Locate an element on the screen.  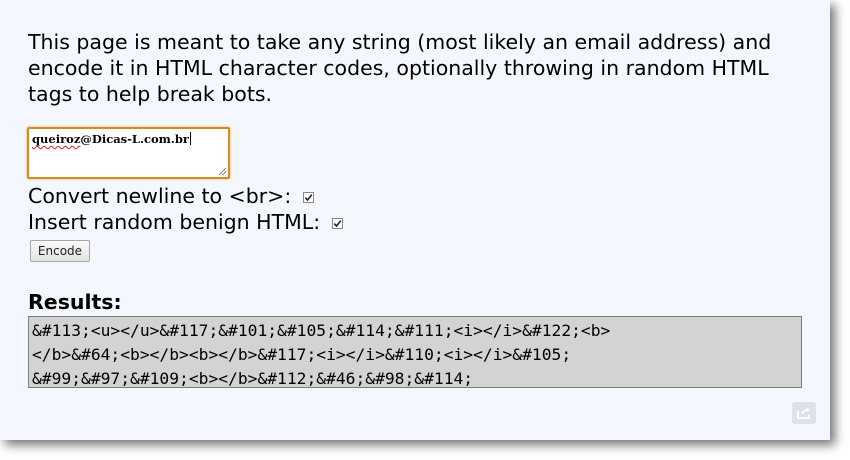
results-heading: Results: is located at coordinates (75, 302).